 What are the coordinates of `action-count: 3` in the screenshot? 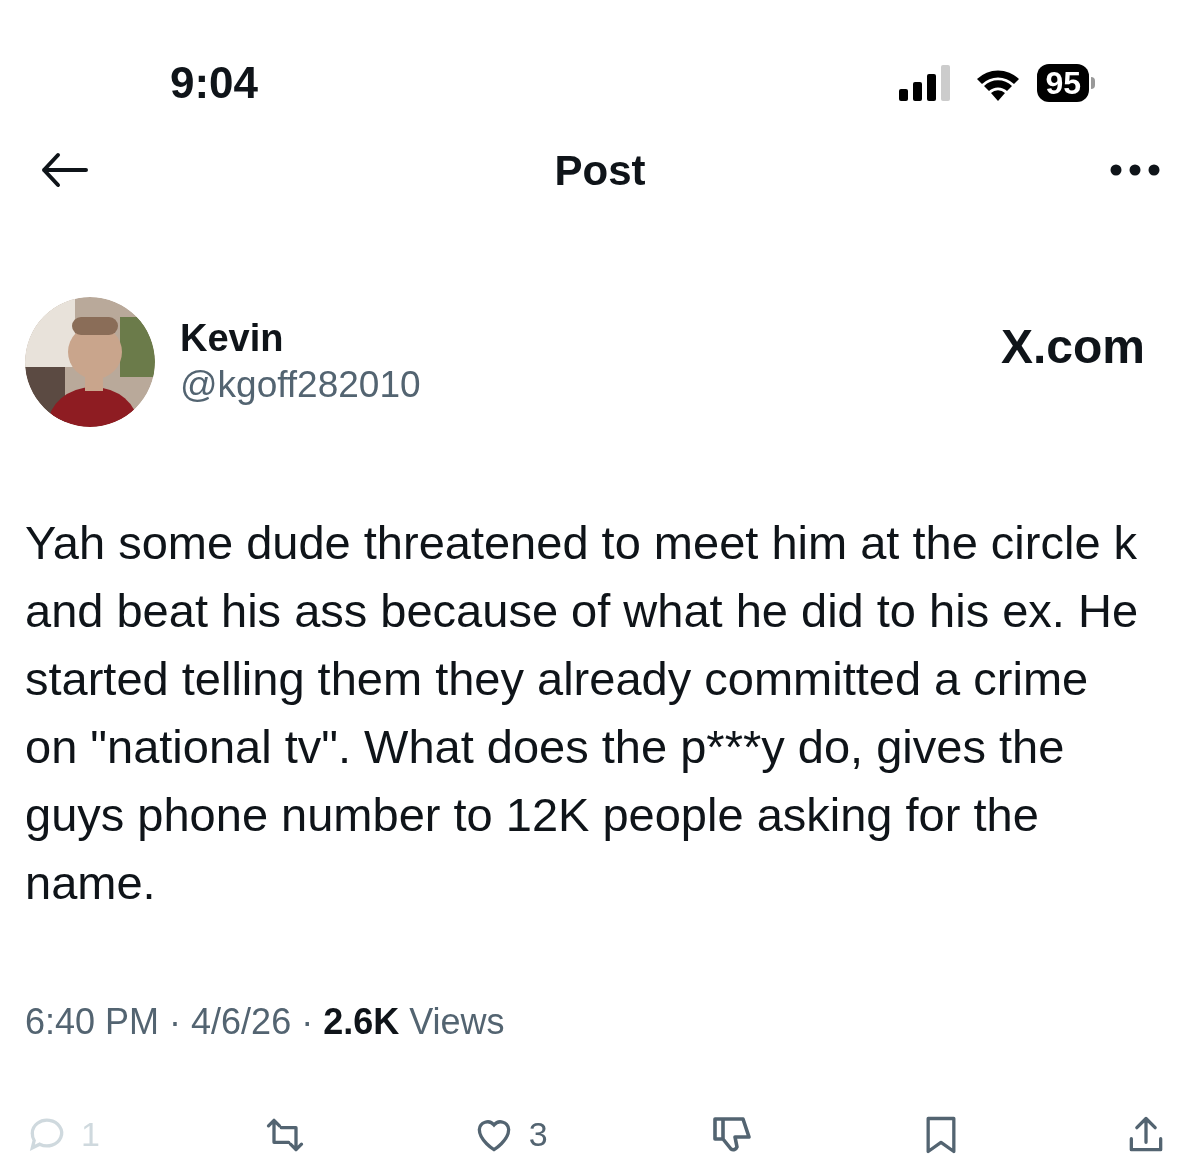 It's located at (538, 1134).